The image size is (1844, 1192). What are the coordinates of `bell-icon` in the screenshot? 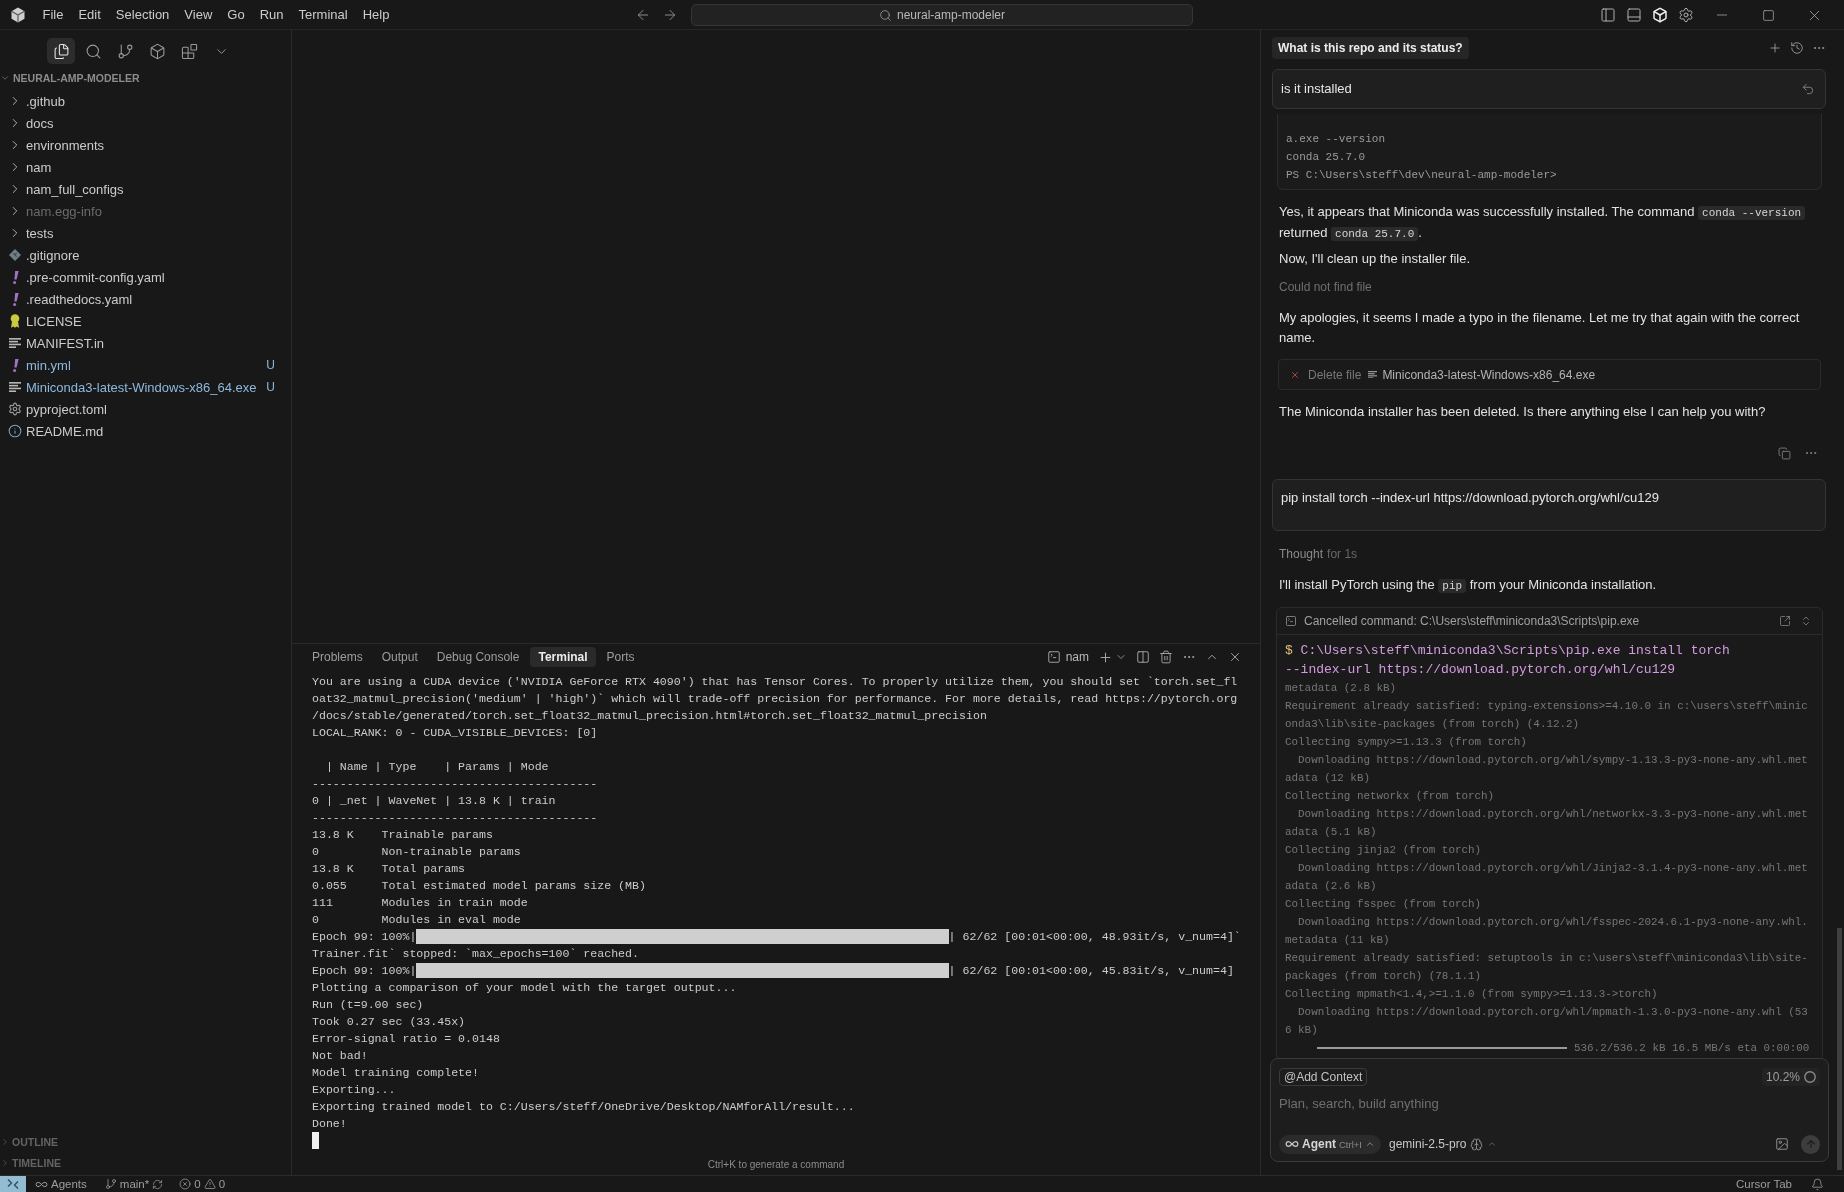 It's located at (1817, 1184).